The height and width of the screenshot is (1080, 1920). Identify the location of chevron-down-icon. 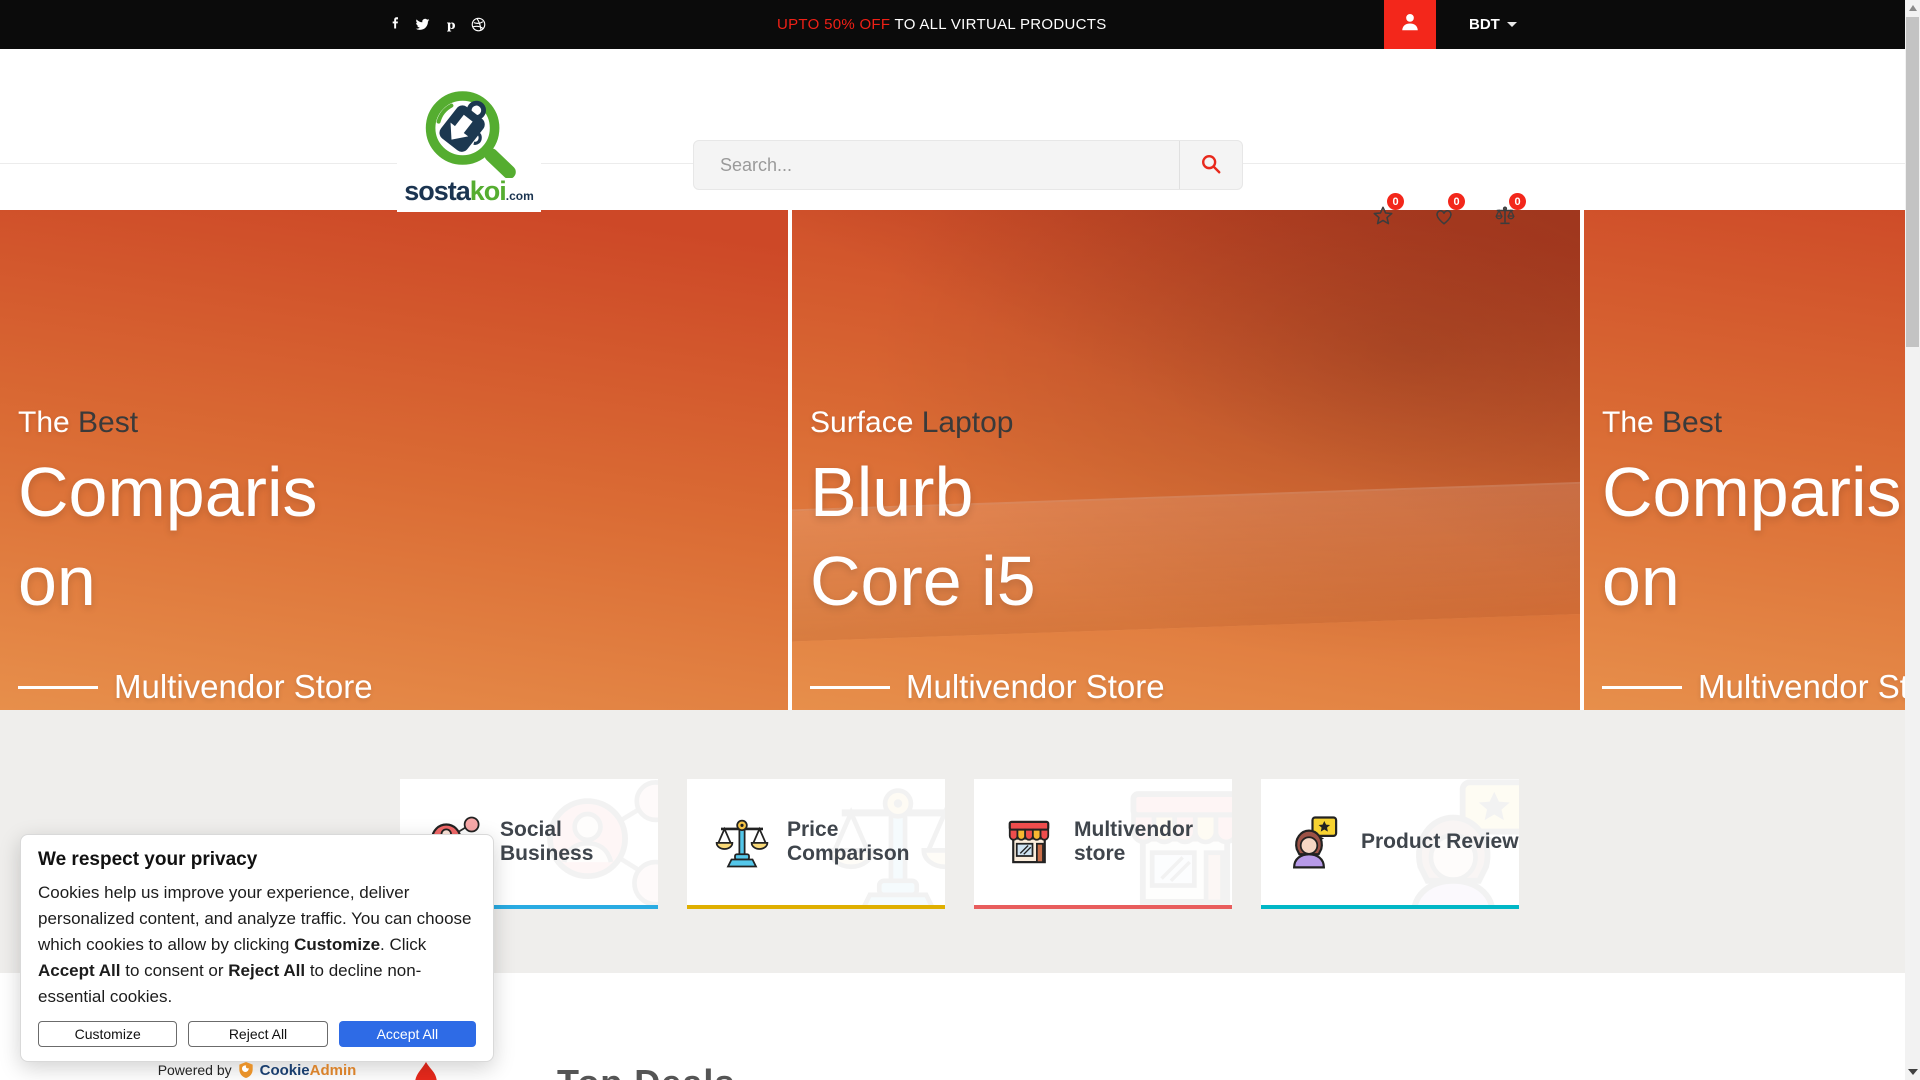
(1511, 24).